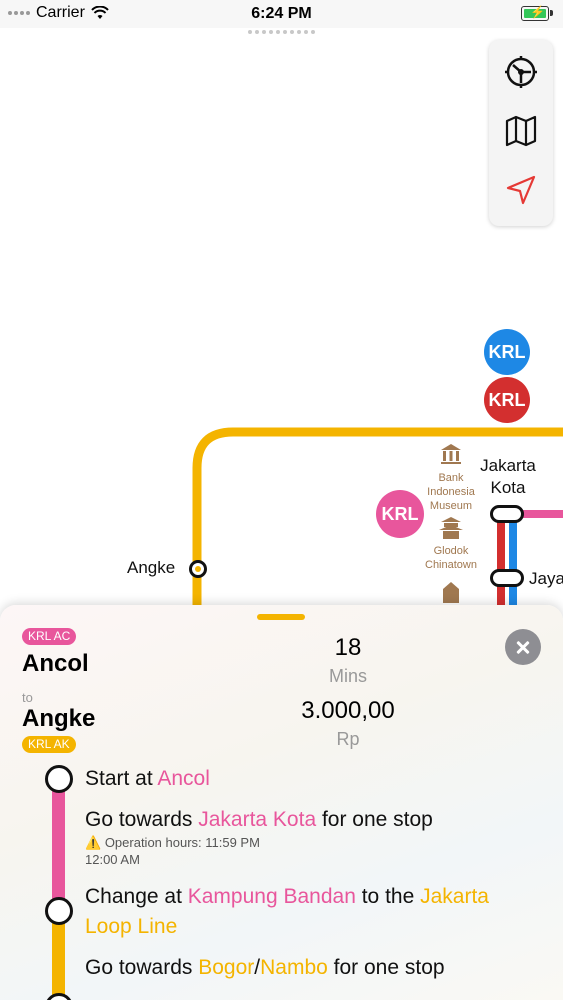 This screenshot has height=1000, width=563. What do you see at coordinates (59, 996) in the screenshot?
I see `route-node-next` at bounding box center [59, 996].